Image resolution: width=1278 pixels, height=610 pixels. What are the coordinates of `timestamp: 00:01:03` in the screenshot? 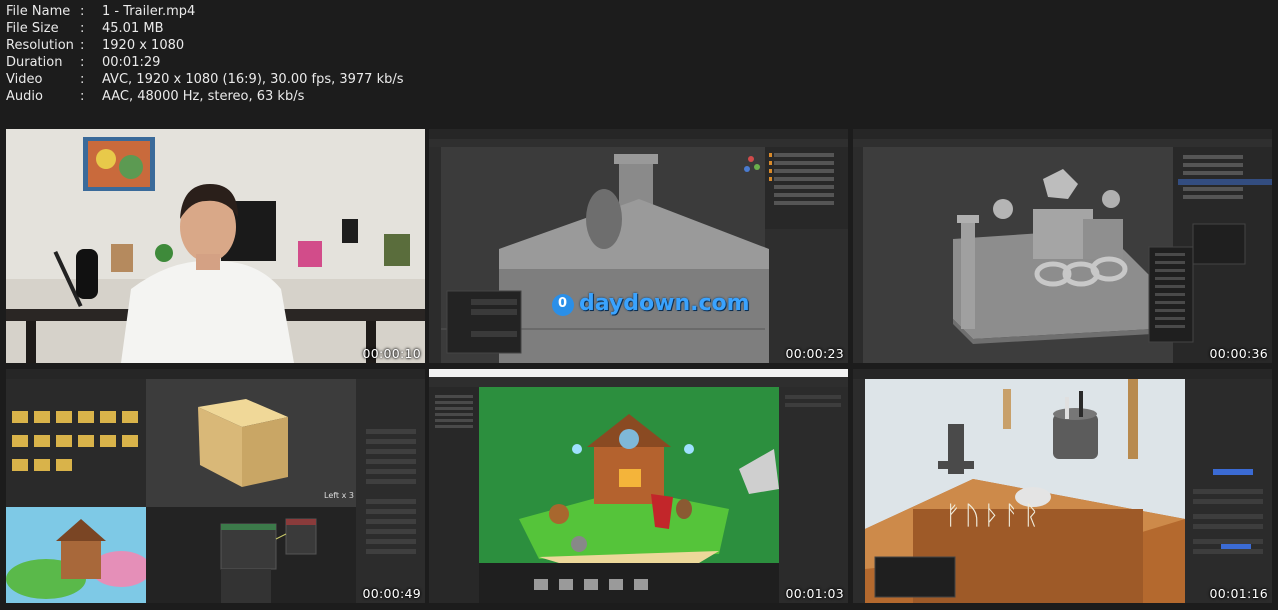 It's located at (814, 593).